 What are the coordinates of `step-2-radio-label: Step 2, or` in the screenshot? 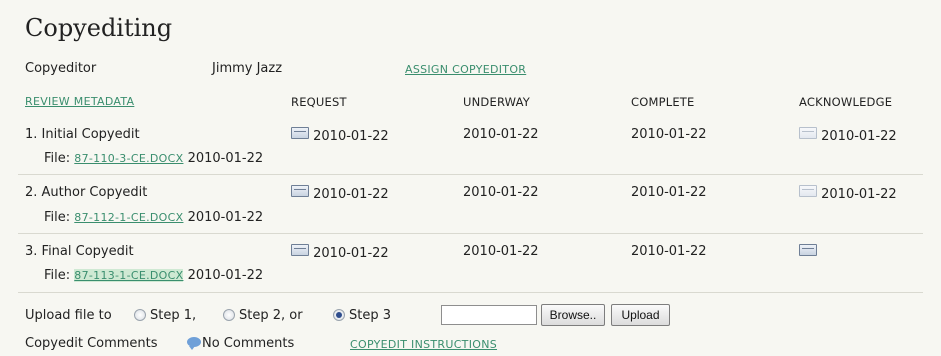 It's located at (271, 315).